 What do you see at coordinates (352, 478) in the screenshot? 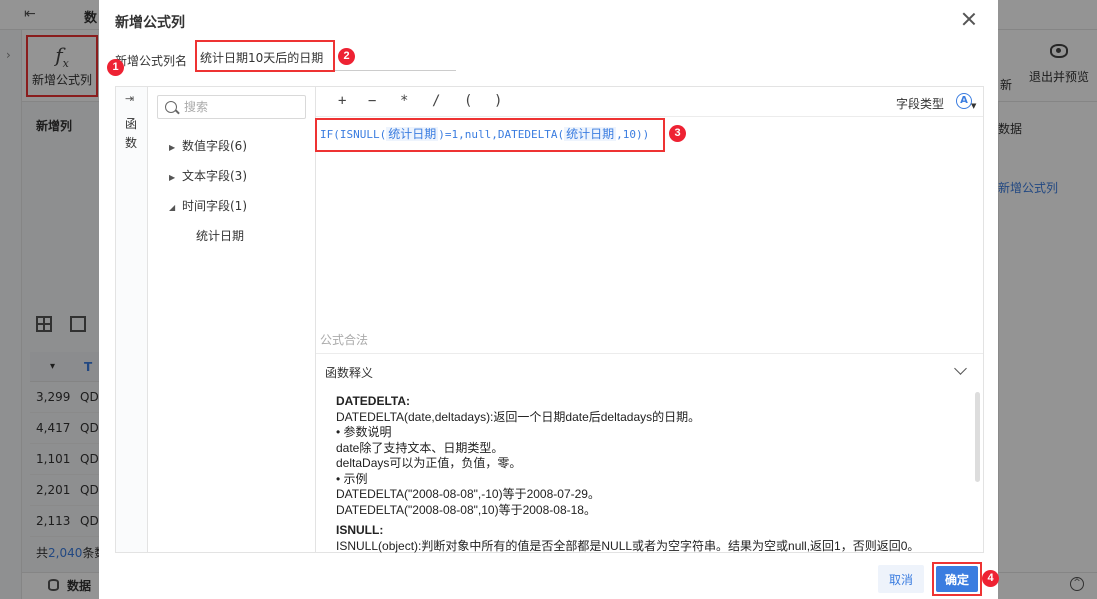
I see `explanation-line: • 示例` at bounding box center [352, 478].